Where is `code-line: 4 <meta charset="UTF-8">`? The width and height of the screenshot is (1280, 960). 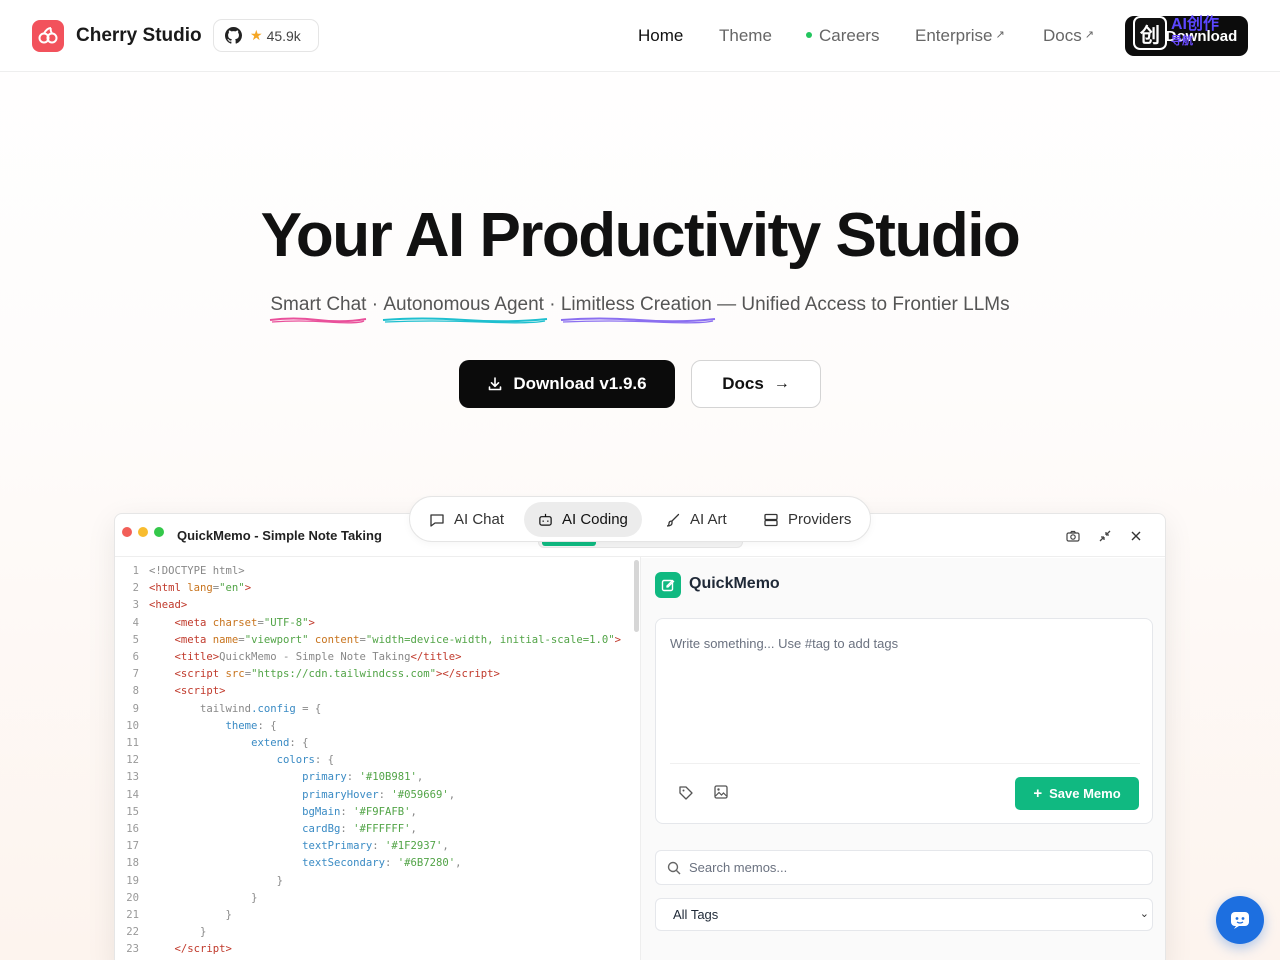
code-line: 4 <meta charset="UTF-8"> is located at coordinates (377, 623).